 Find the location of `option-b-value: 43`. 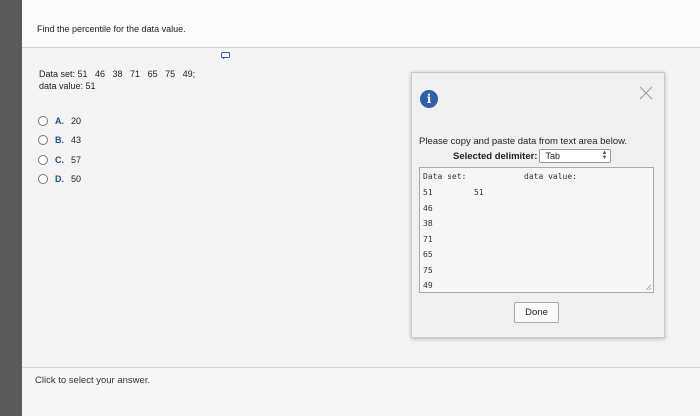

option-b-value: 43 is located at coordinates (76, 140).